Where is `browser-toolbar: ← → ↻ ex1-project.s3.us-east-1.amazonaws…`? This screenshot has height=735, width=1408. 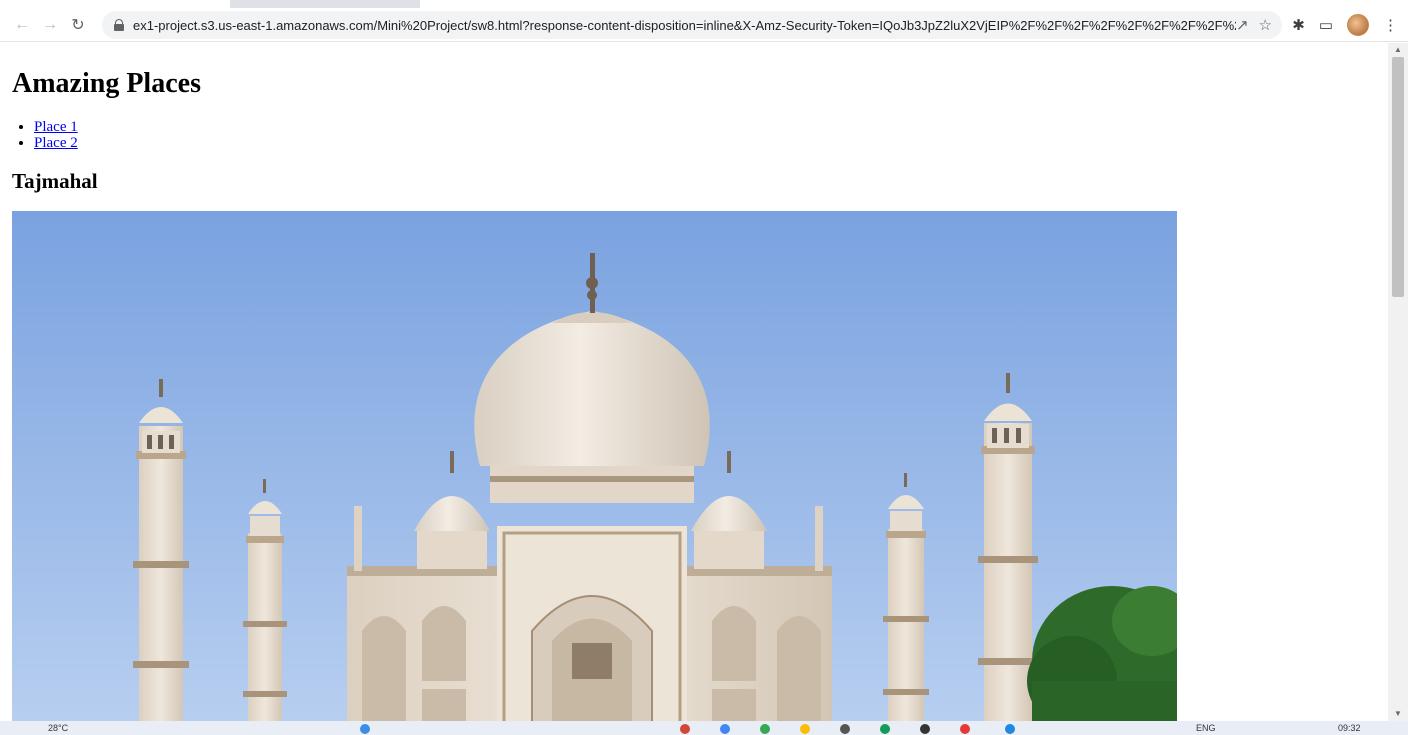
browser-toolbar: ← → ↻ ex1-project.s3.us-east-1.amazonaws… is located at coordinates (704, 25).